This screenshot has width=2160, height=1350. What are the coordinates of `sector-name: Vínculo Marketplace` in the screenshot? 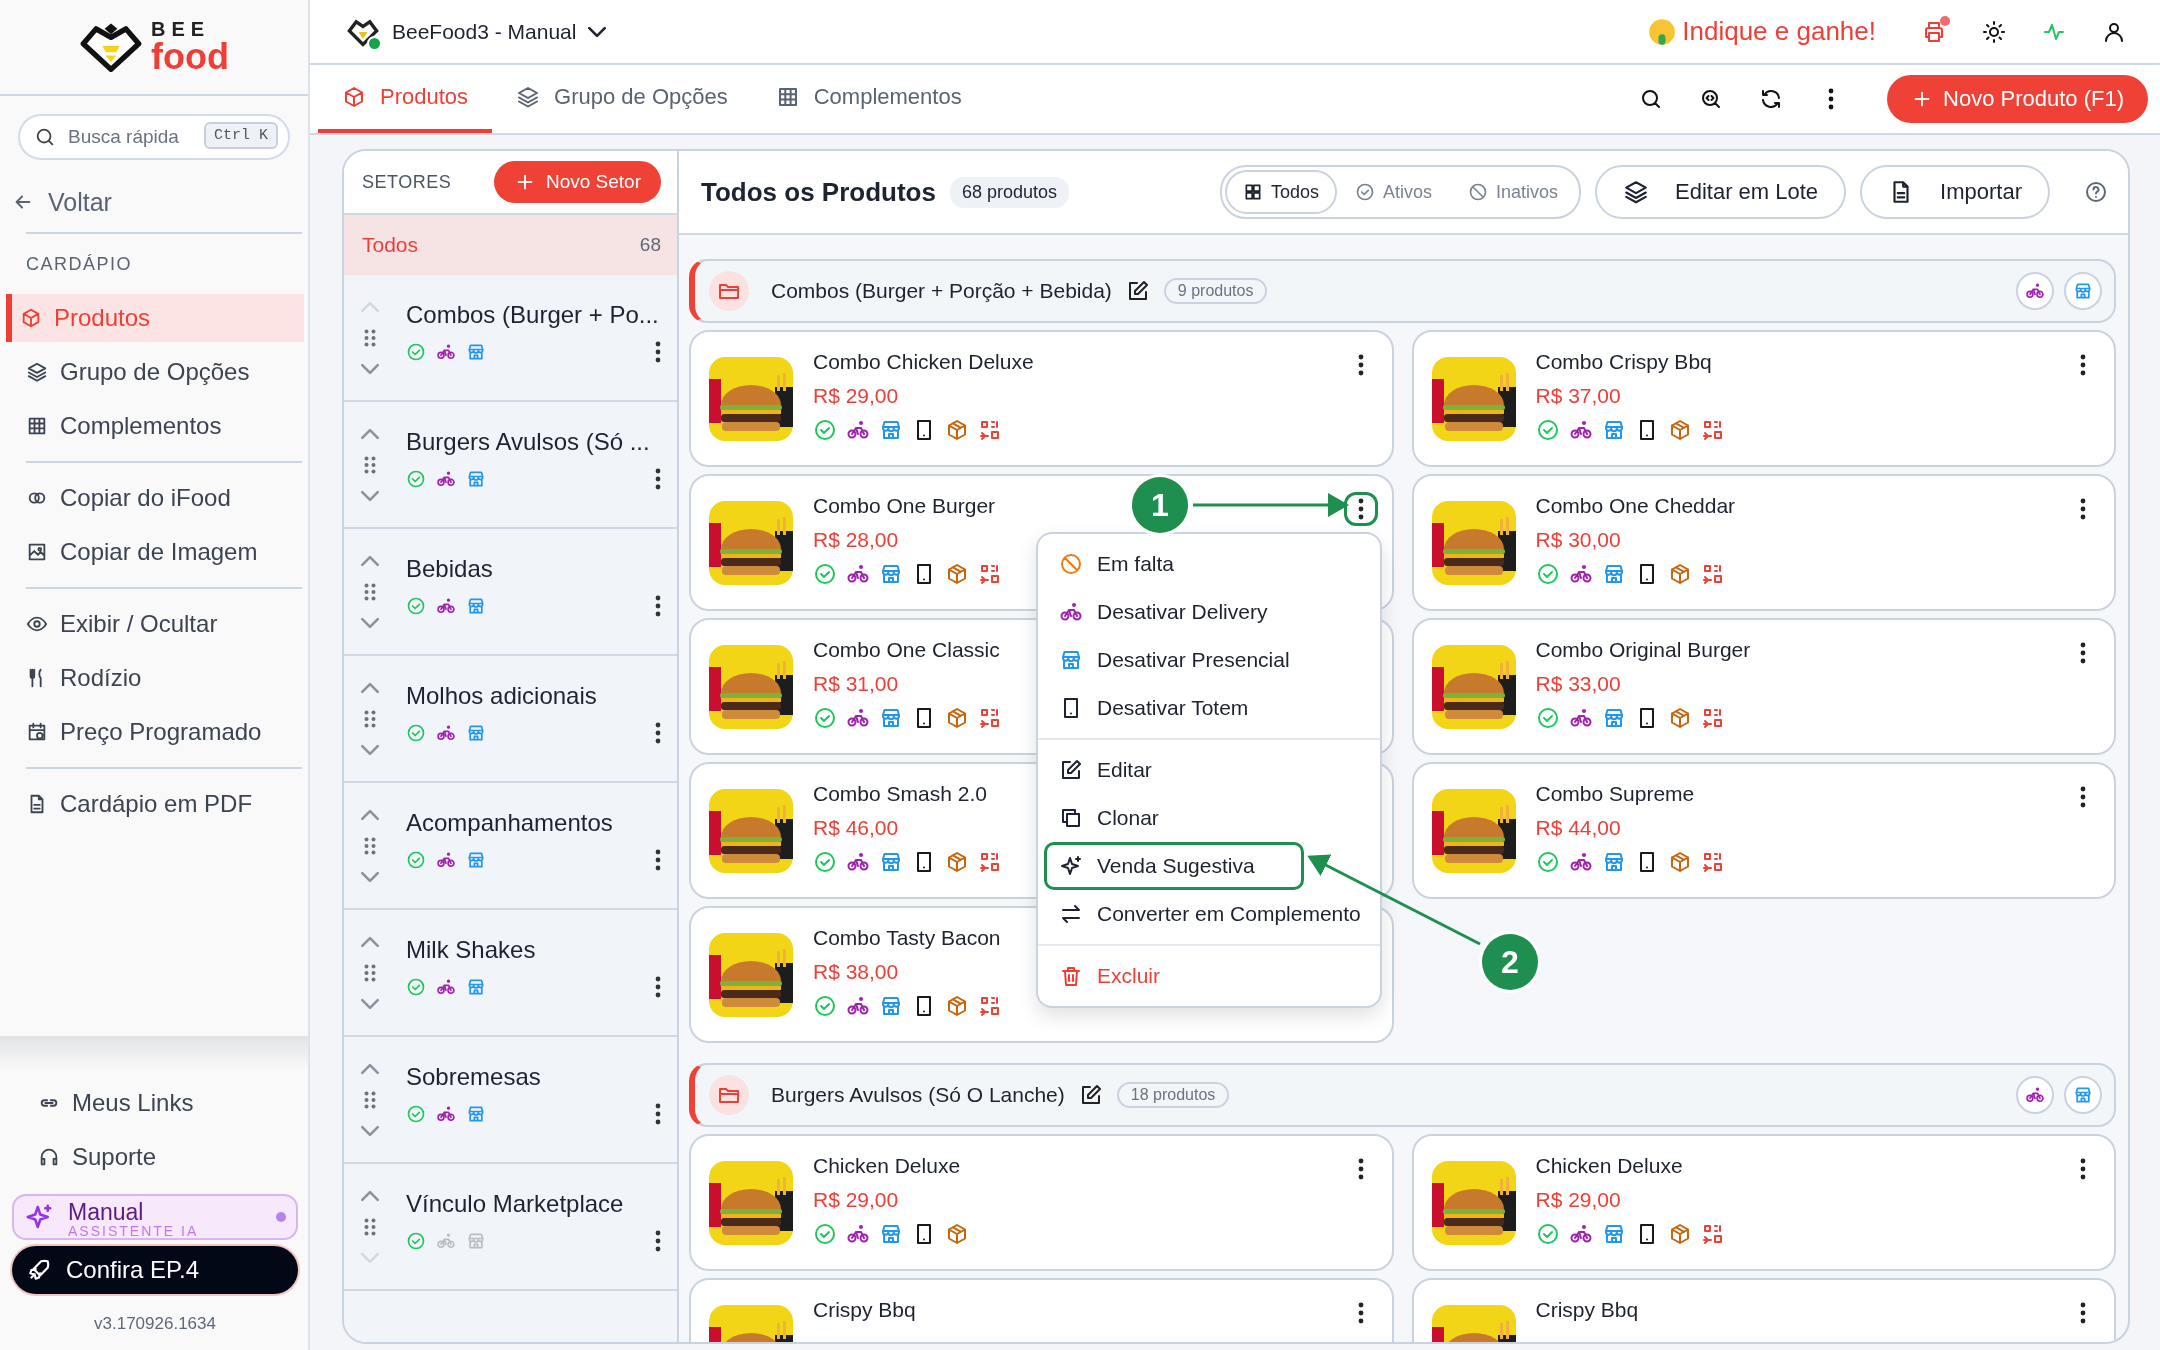 It's located at (515, 1203).